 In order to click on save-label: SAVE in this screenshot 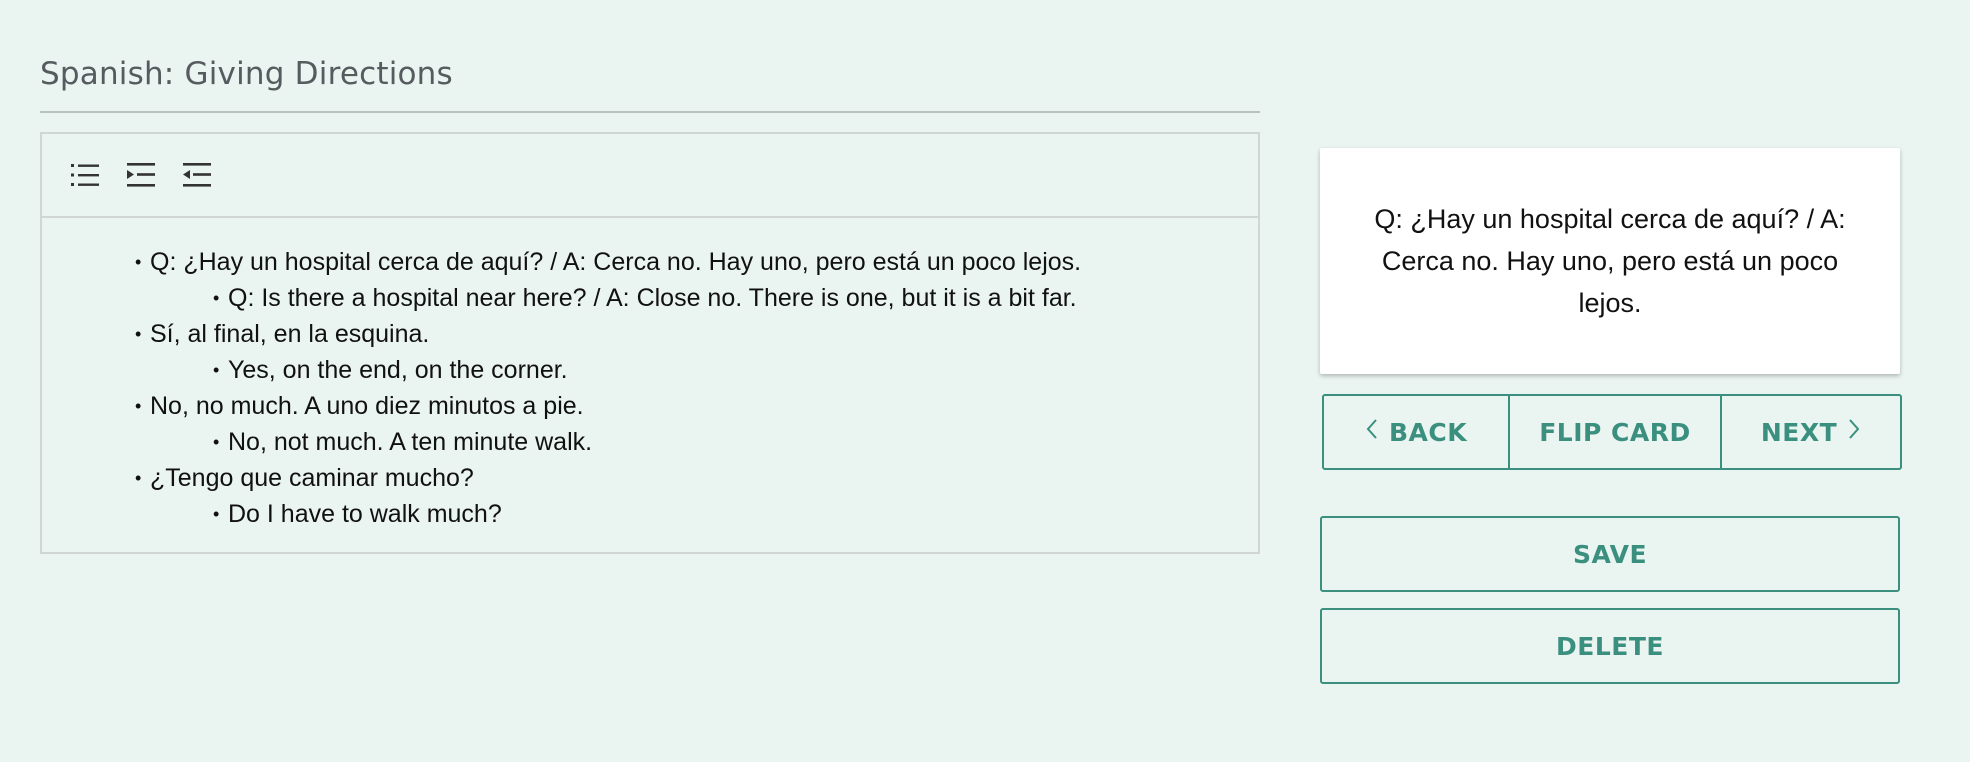, I will do `click(1610, 554)`.